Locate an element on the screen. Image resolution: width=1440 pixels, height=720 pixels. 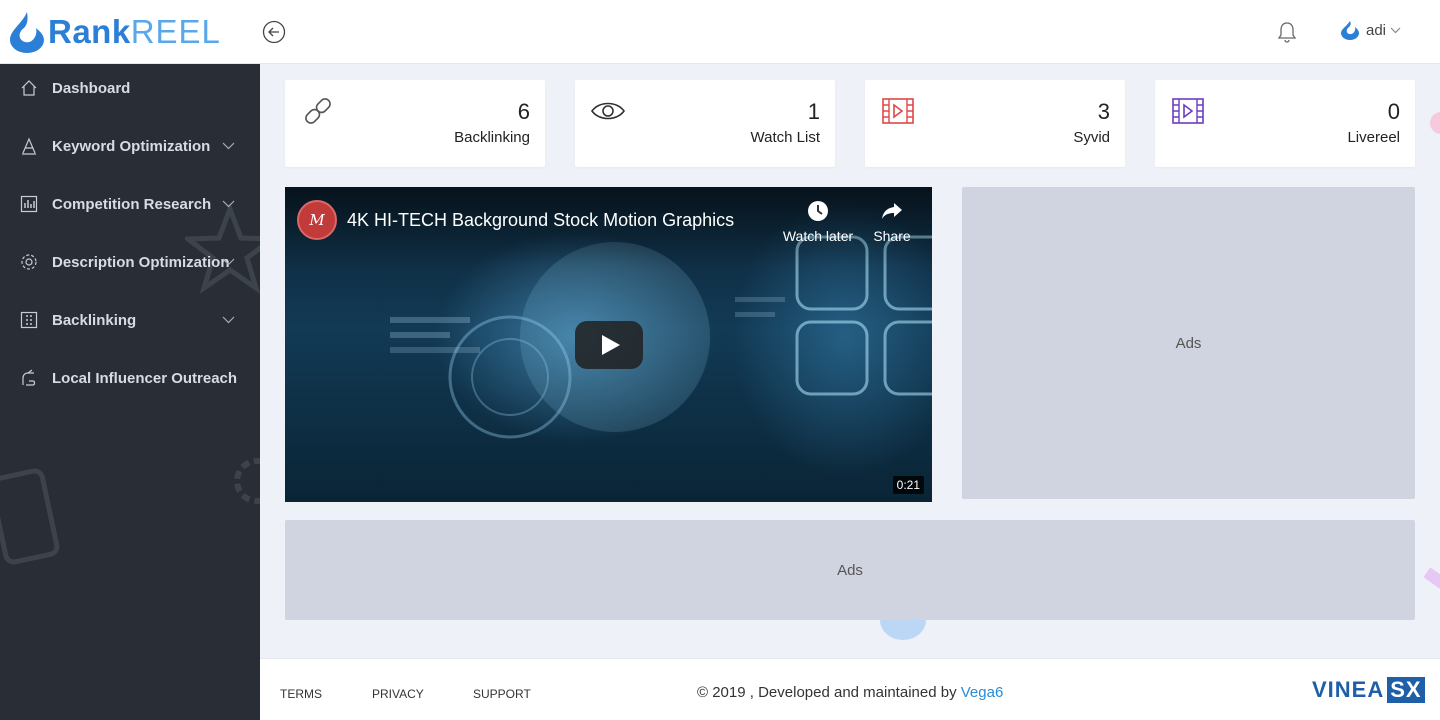
play-button is located at coordinates (609, 345).